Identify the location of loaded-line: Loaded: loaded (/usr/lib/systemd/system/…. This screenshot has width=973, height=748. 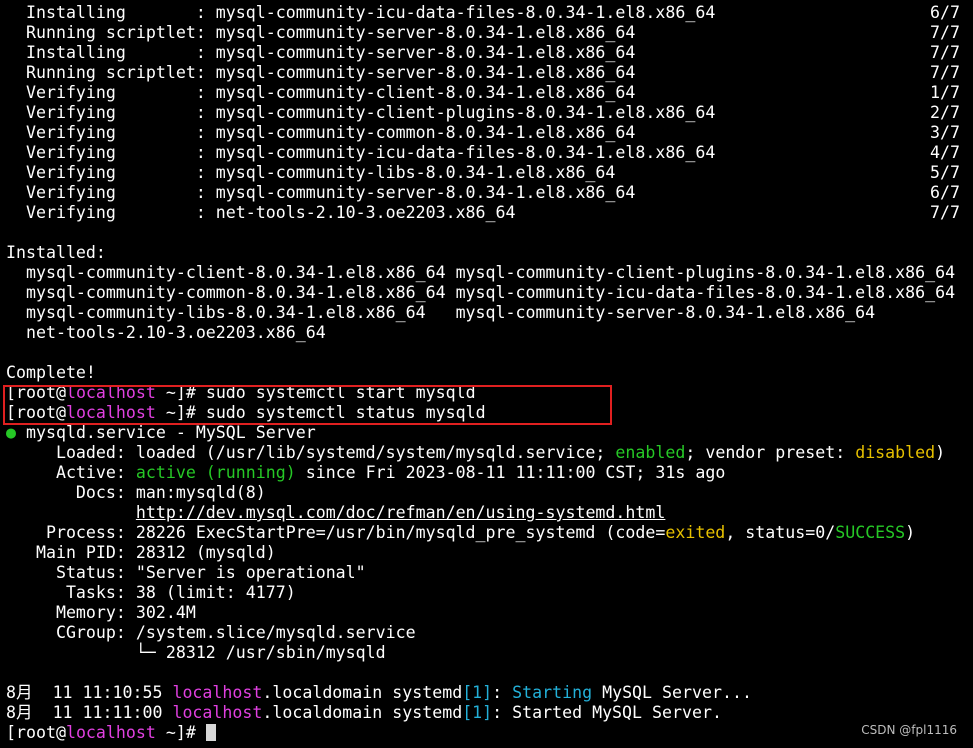
(489, 453).